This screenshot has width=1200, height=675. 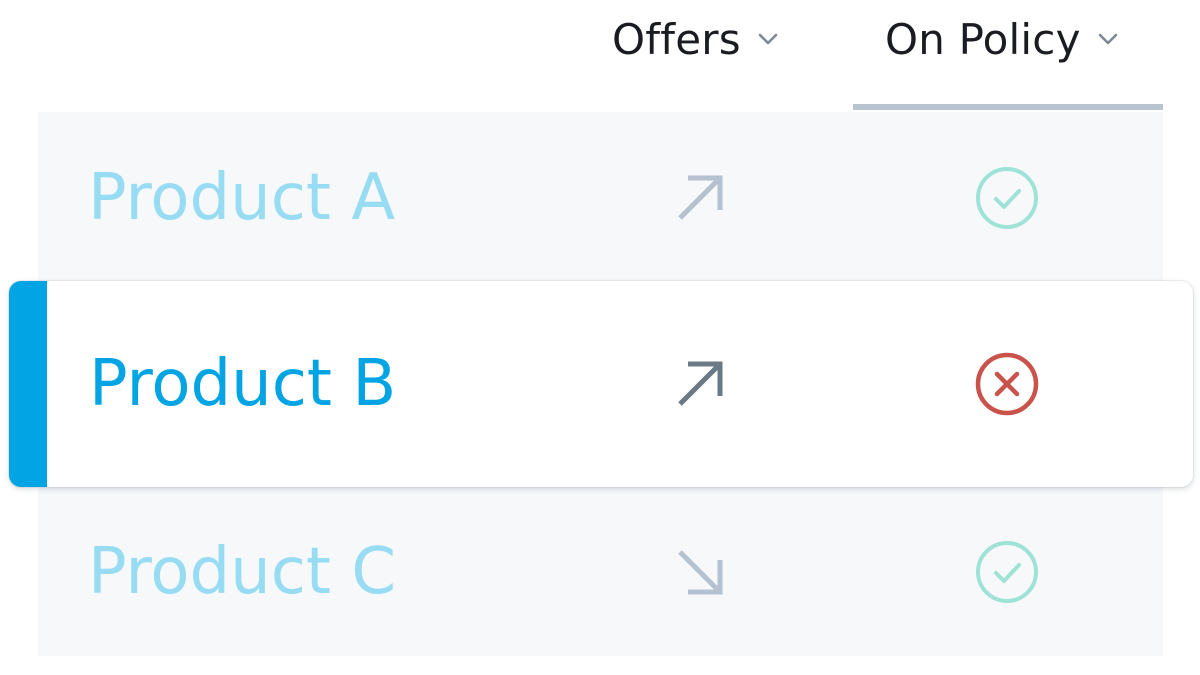 What do you see at coordinates (983, 39) in the screenshot?
I see `column-header-on-policy-label: On Policy` at bounding box center [983, 39].